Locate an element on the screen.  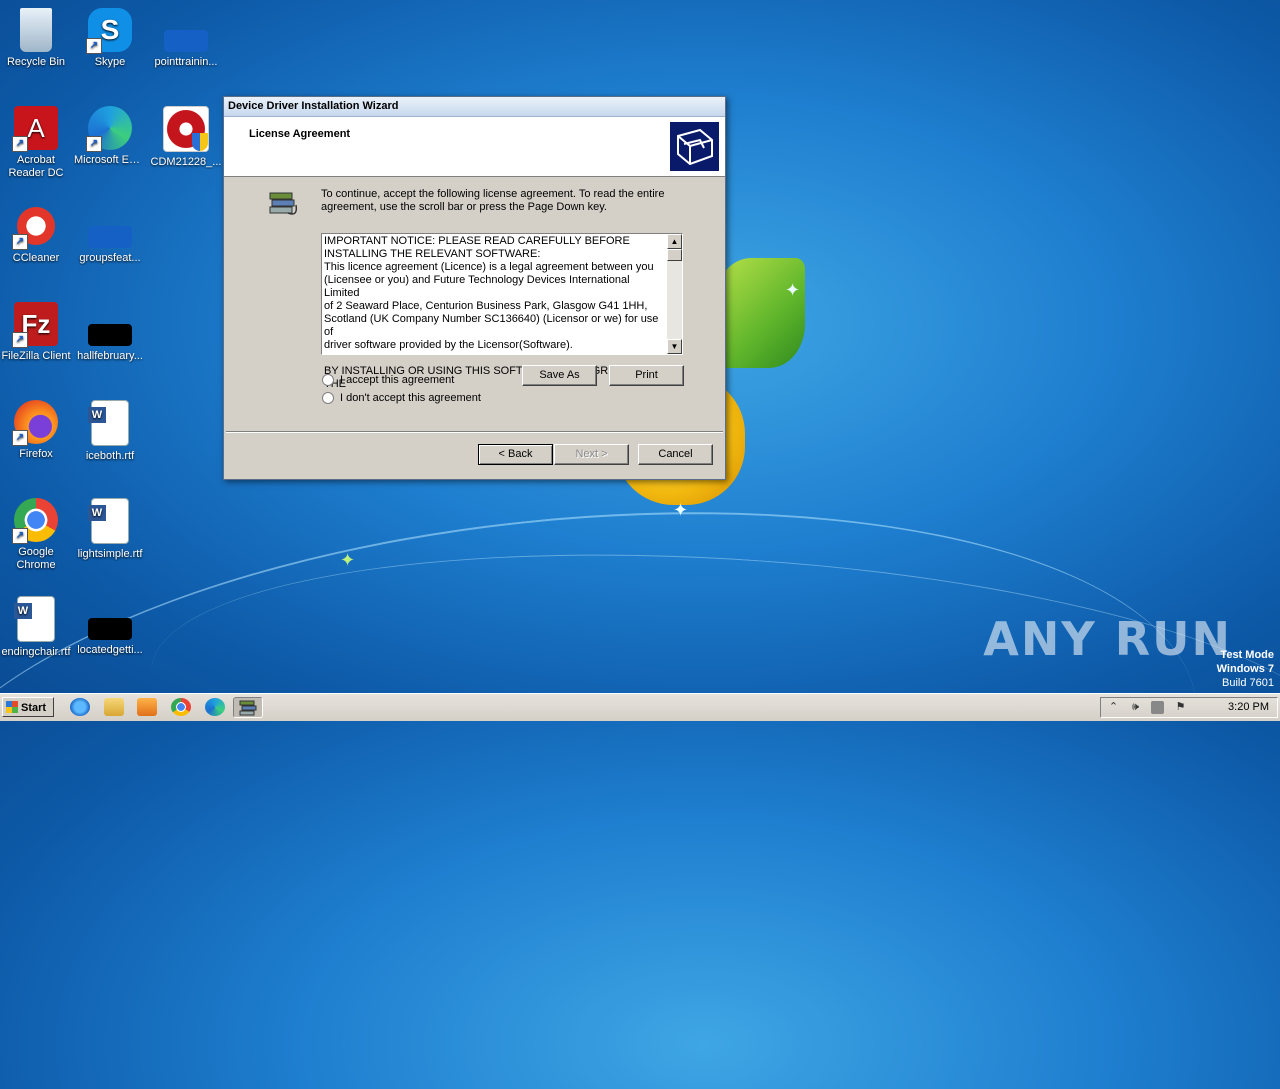
next-button: Next > is located at coordinates (591, 454).